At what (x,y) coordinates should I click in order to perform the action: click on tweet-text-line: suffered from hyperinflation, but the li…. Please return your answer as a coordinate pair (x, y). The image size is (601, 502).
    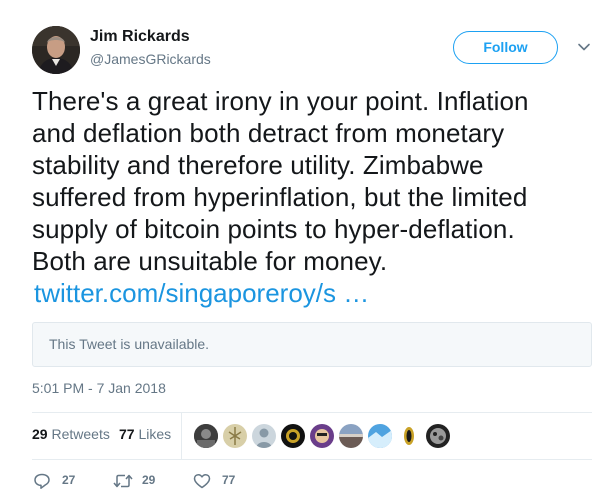
    Looking at the image, I should click on (280, 197).